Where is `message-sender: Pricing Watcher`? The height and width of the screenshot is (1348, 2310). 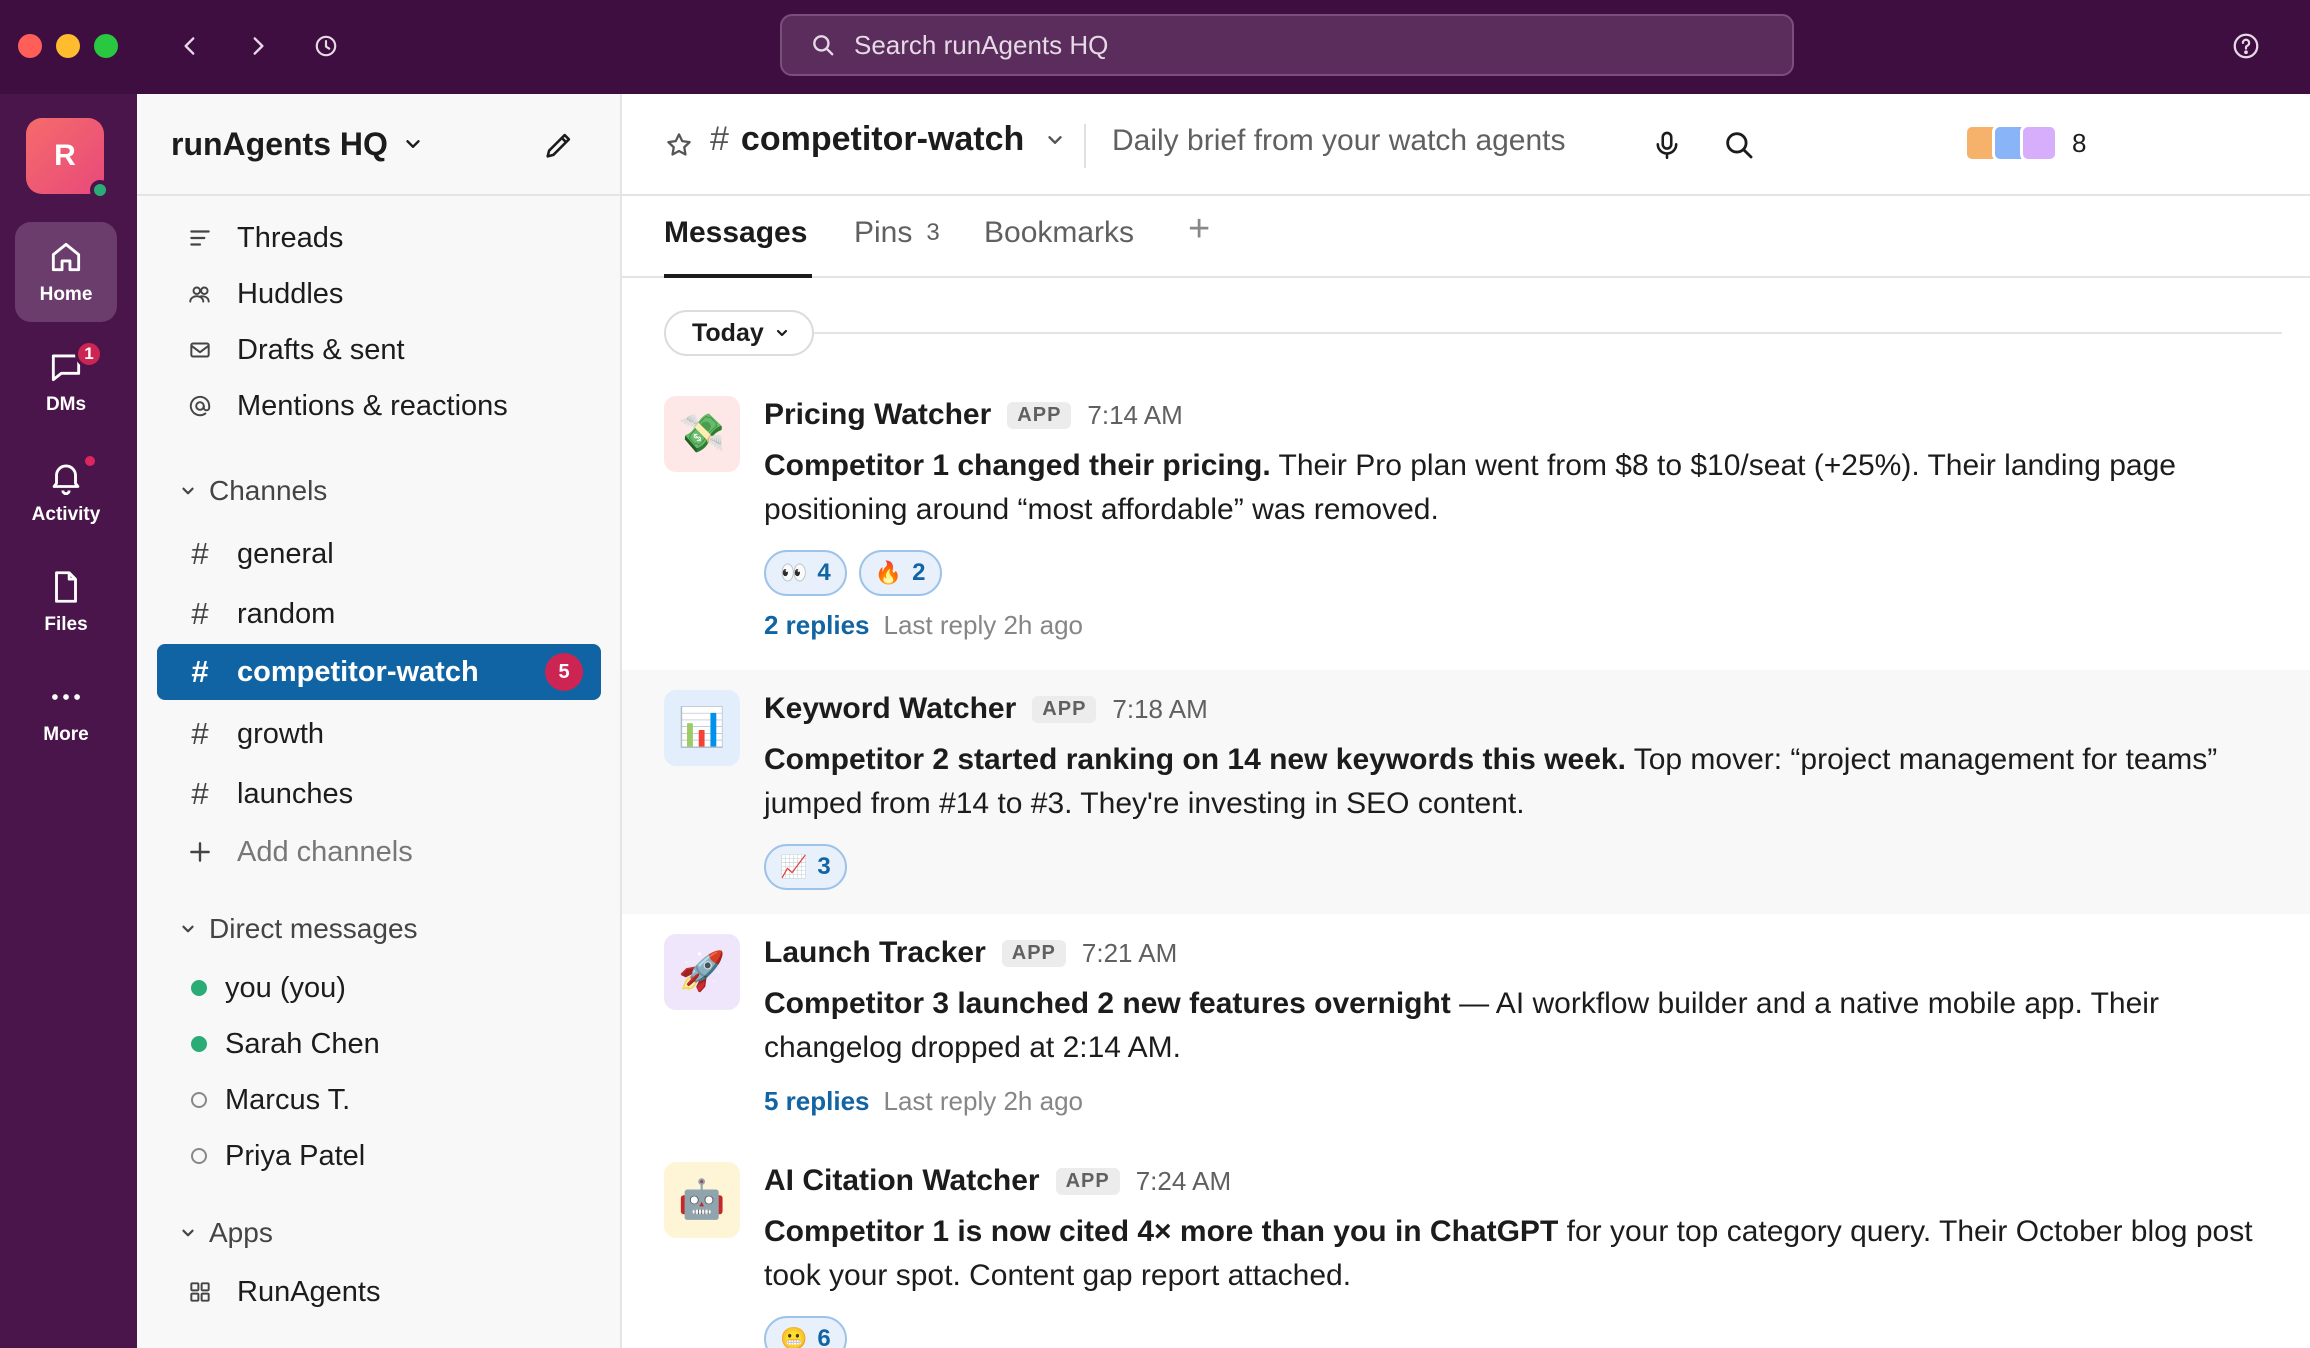 message-sender: Pricing Watcher is located at coordinates (877, 415).